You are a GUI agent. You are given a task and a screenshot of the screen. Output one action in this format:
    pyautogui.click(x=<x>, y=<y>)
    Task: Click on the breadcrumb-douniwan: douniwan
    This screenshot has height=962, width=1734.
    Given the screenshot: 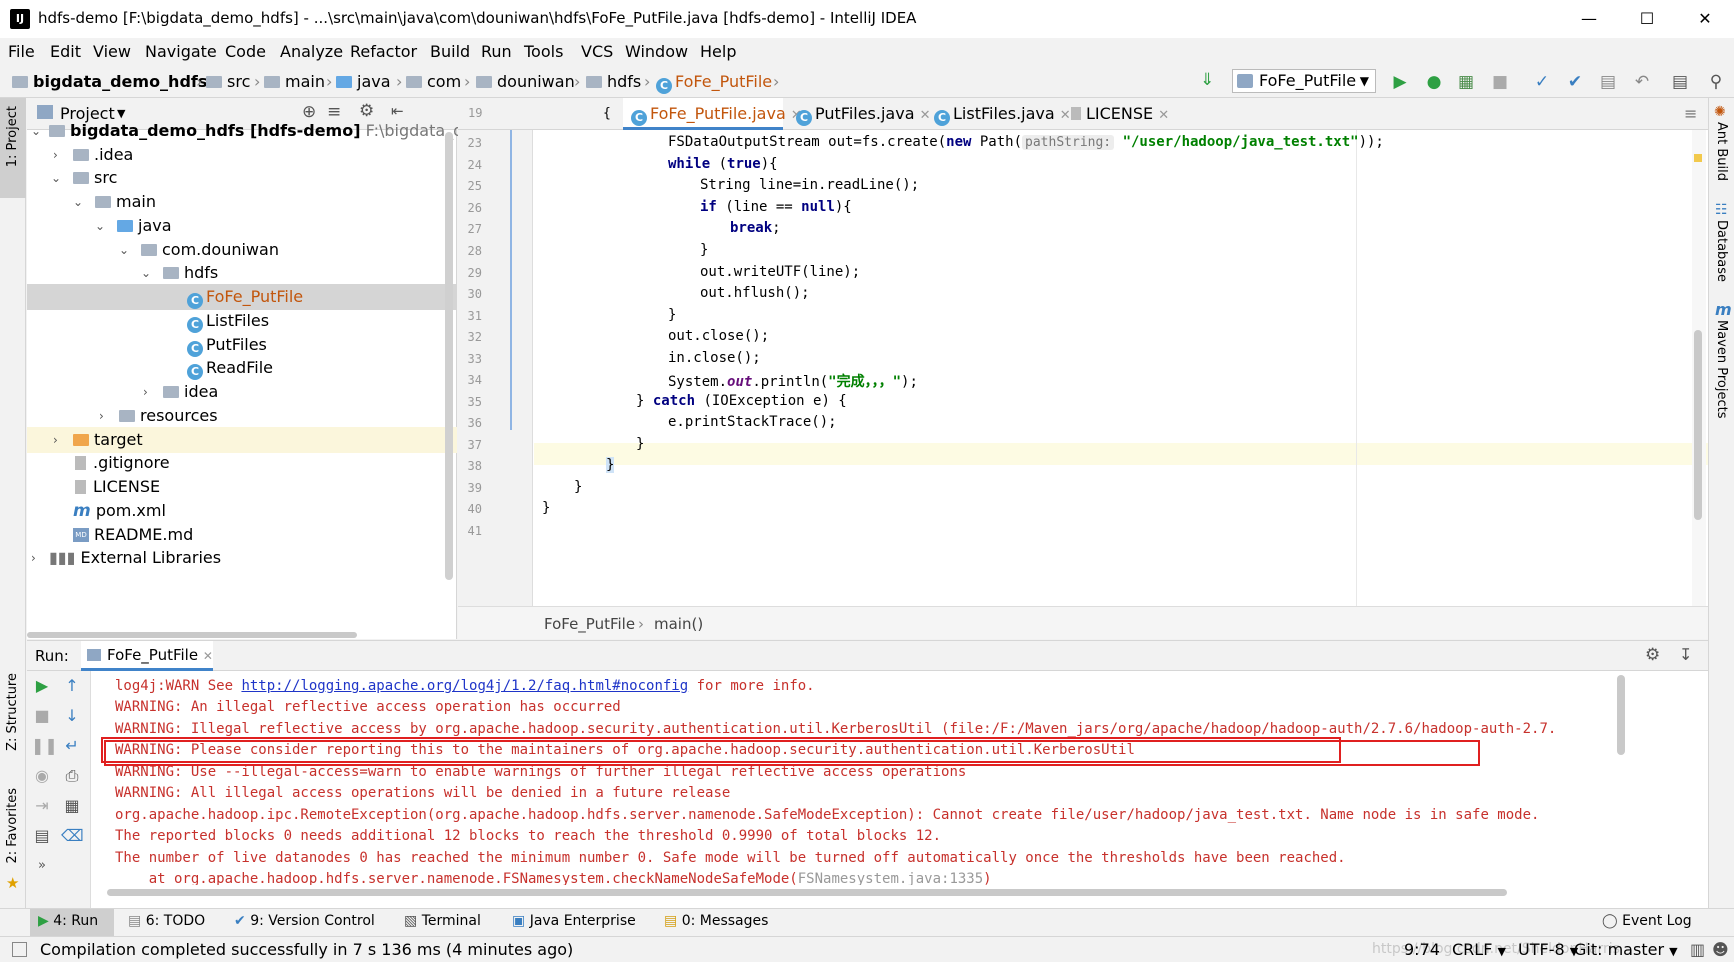 What is the action you would take?
    pyautogui.click(x=525, y=81)
    